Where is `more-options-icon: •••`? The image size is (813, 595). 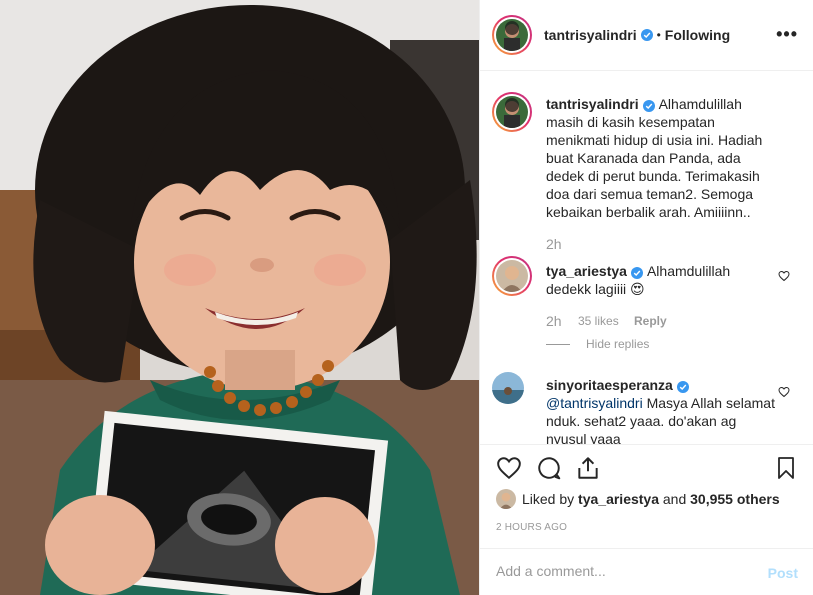
more-options-icon: ••• is located at coordinates (787, 34).